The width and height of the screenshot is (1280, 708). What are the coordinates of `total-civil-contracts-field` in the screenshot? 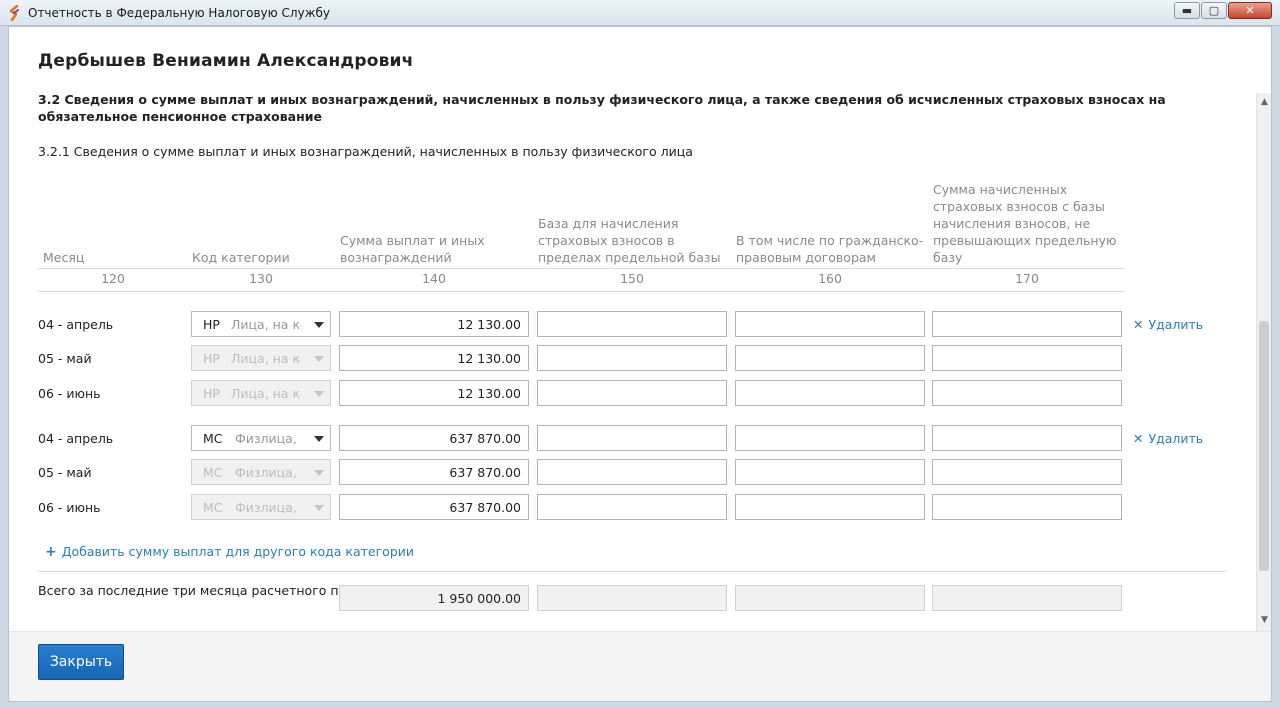 It's located at (830, 598).